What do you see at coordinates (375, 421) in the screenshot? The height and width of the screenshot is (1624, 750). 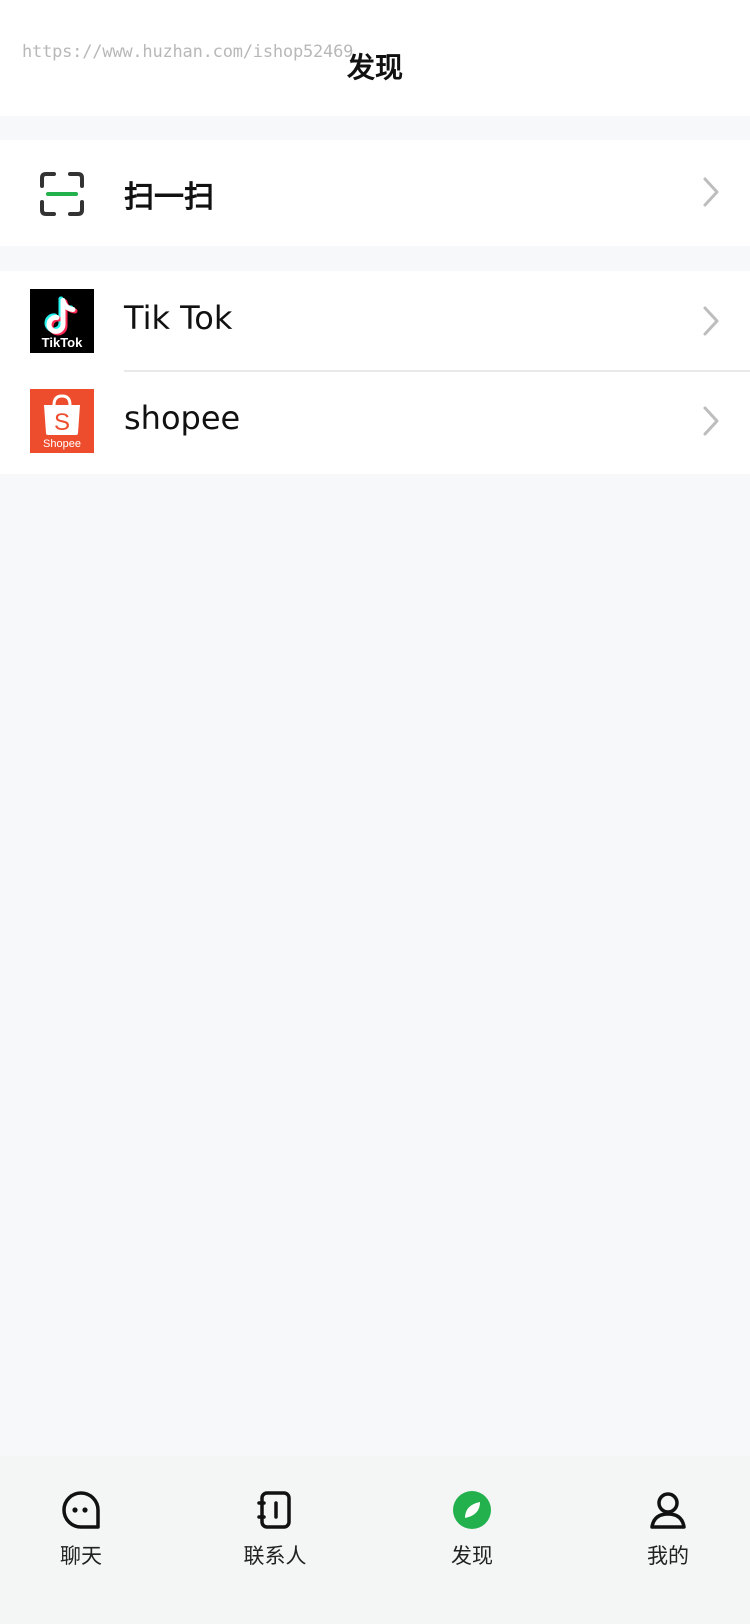 I see `app-row-shopee: S Shopee shopee` at bounding box center [375, 421].